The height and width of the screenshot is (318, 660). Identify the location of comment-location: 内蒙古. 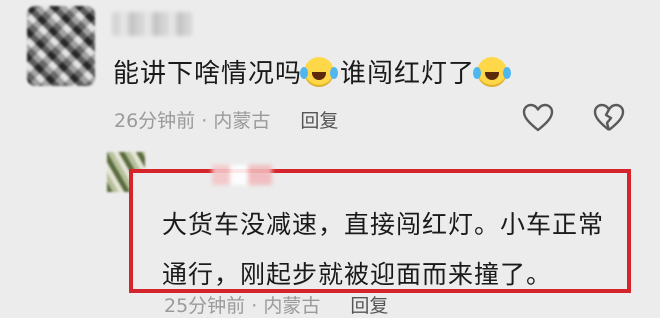
(242, 121).